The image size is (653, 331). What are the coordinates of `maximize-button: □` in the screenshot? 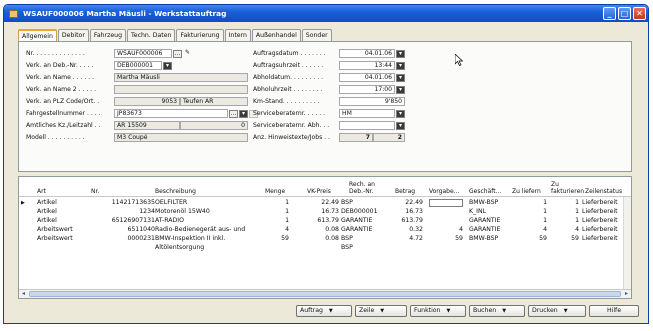 It's located at (624, 13).